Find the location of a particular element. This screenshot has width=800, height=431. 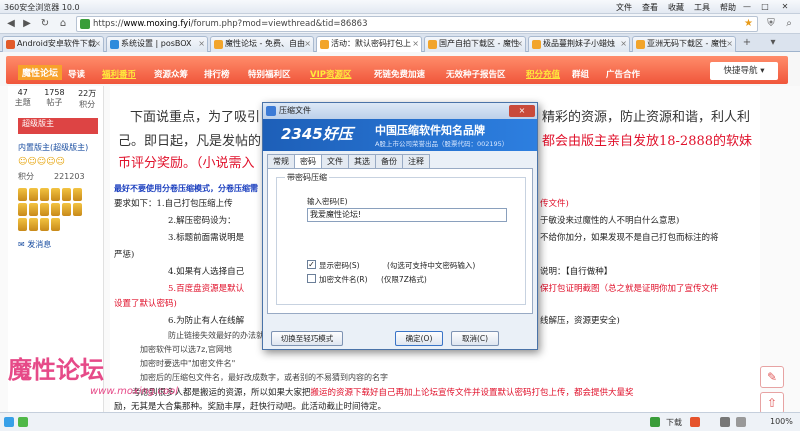

nav-groups: 群组 is located at coordinates (580, 74).